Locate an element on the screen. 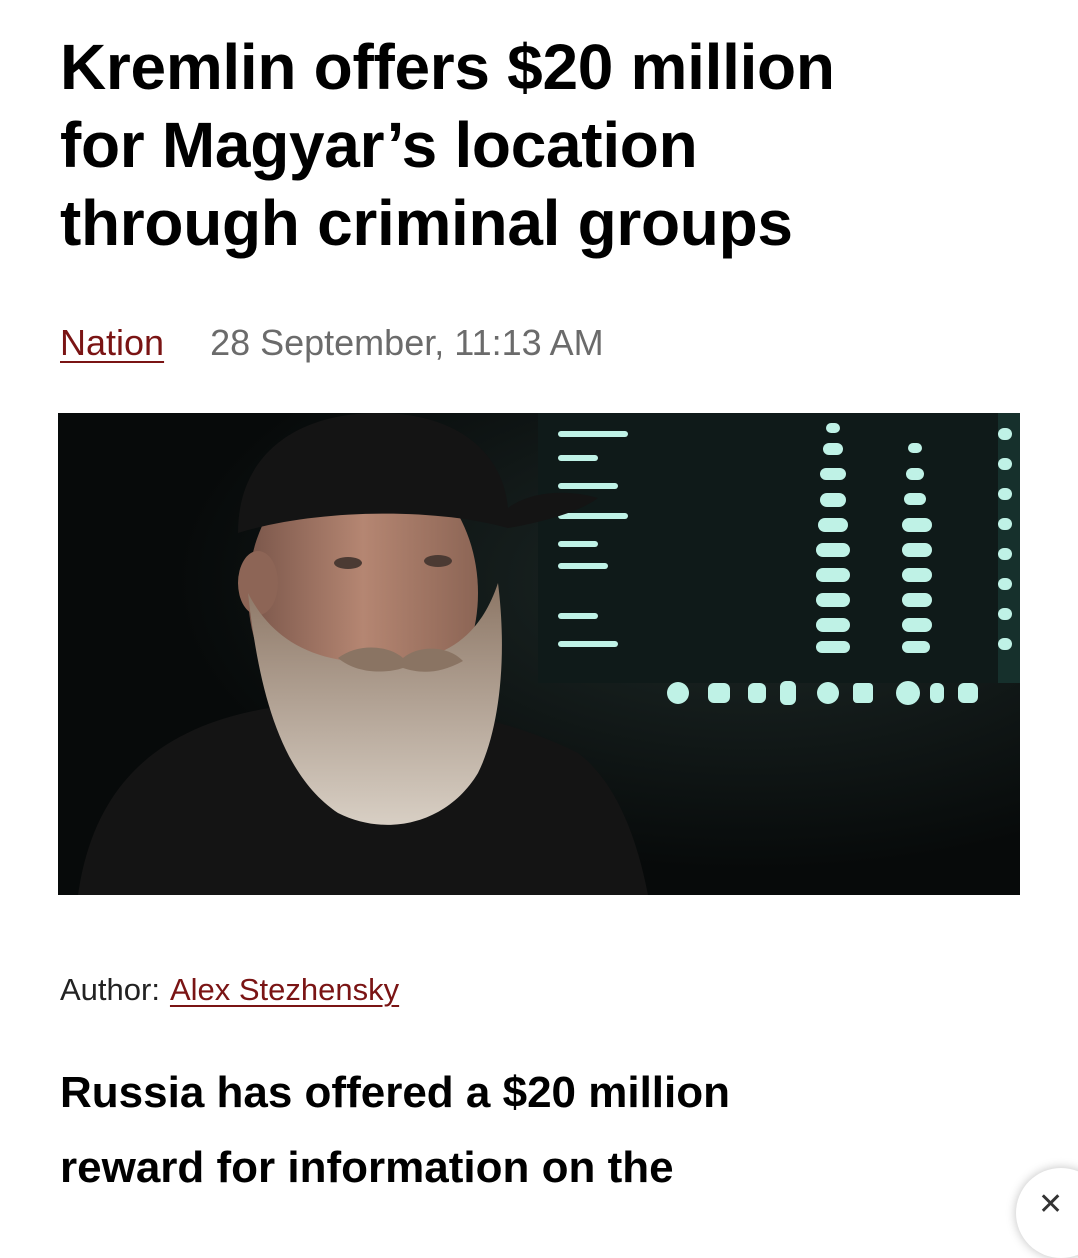 The image size is (1078, 1258). headline-line: through criminal groups is located at coordinates (426, 223).